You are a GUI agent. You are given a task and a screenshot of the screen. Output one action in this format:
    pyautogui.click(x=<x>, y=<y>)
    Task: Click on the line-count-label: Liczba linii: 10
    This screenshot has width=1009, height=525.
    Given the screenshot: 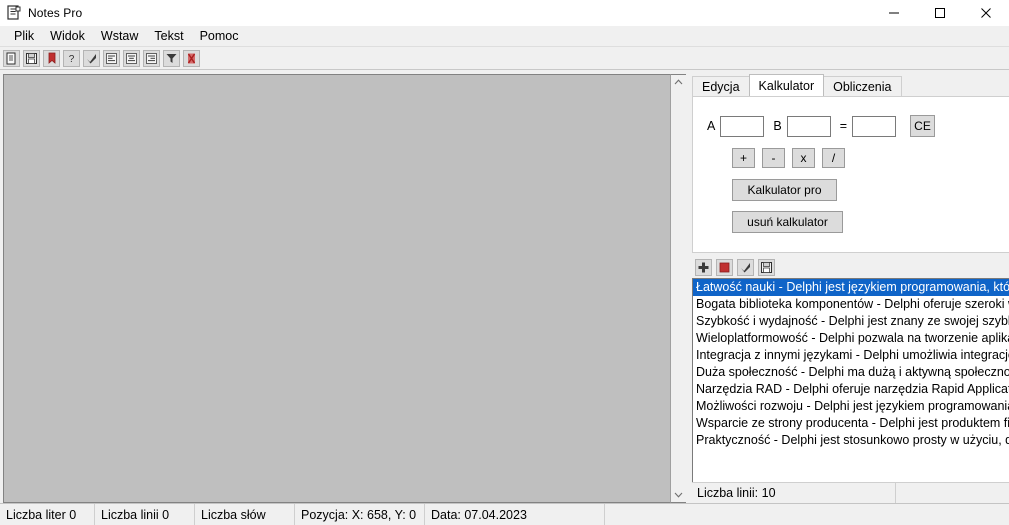 What is the action you would take?
    pyautogui.click(x=794, y=492)
    